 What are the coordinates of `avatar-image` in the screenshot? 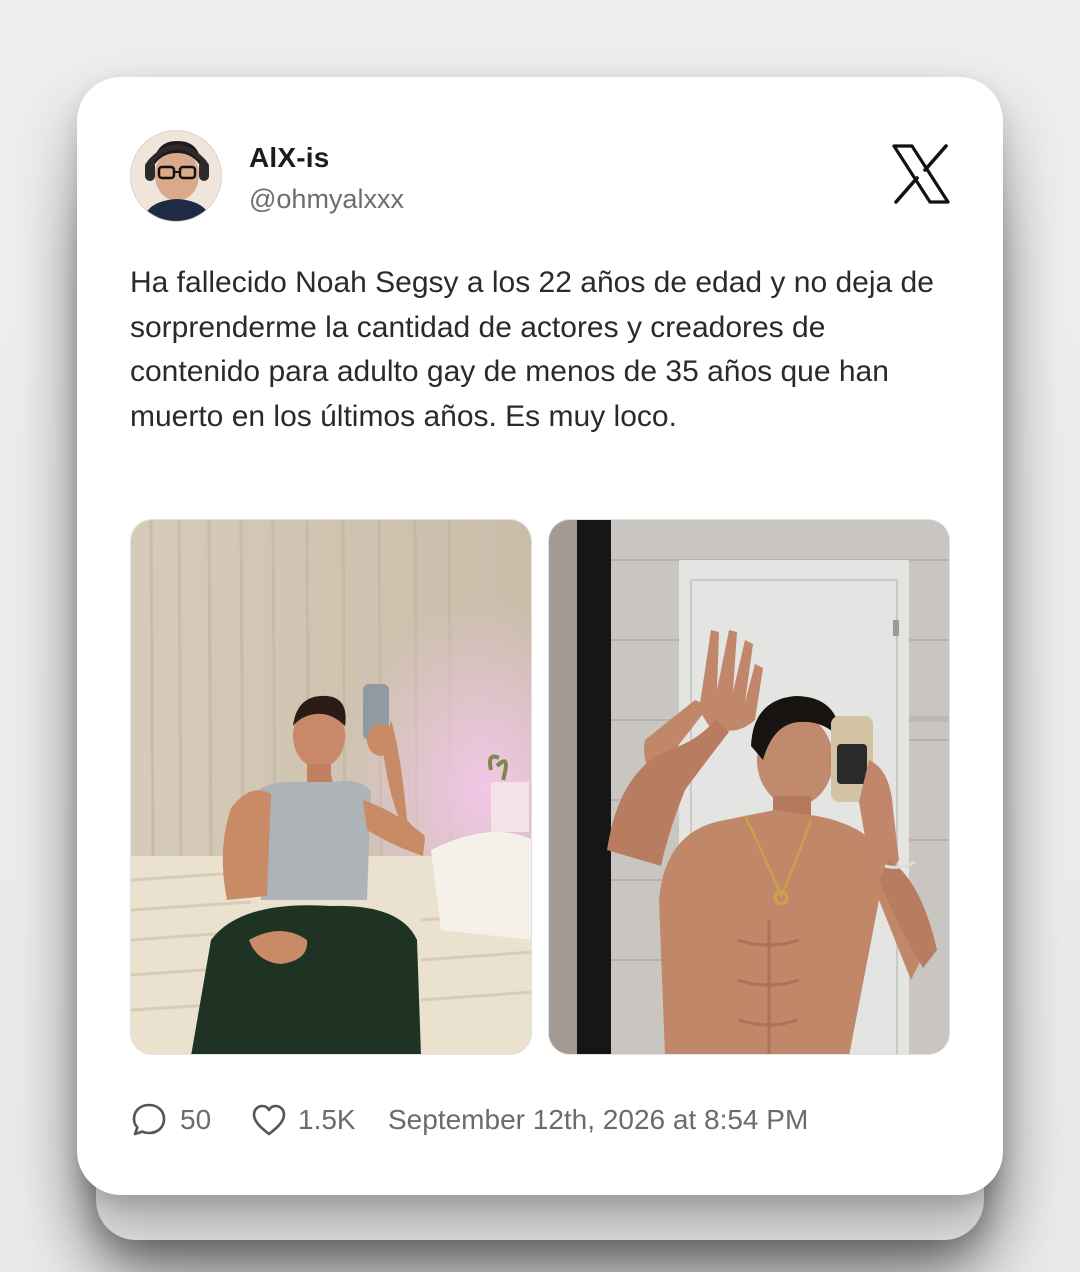 It's located at (176, 176).